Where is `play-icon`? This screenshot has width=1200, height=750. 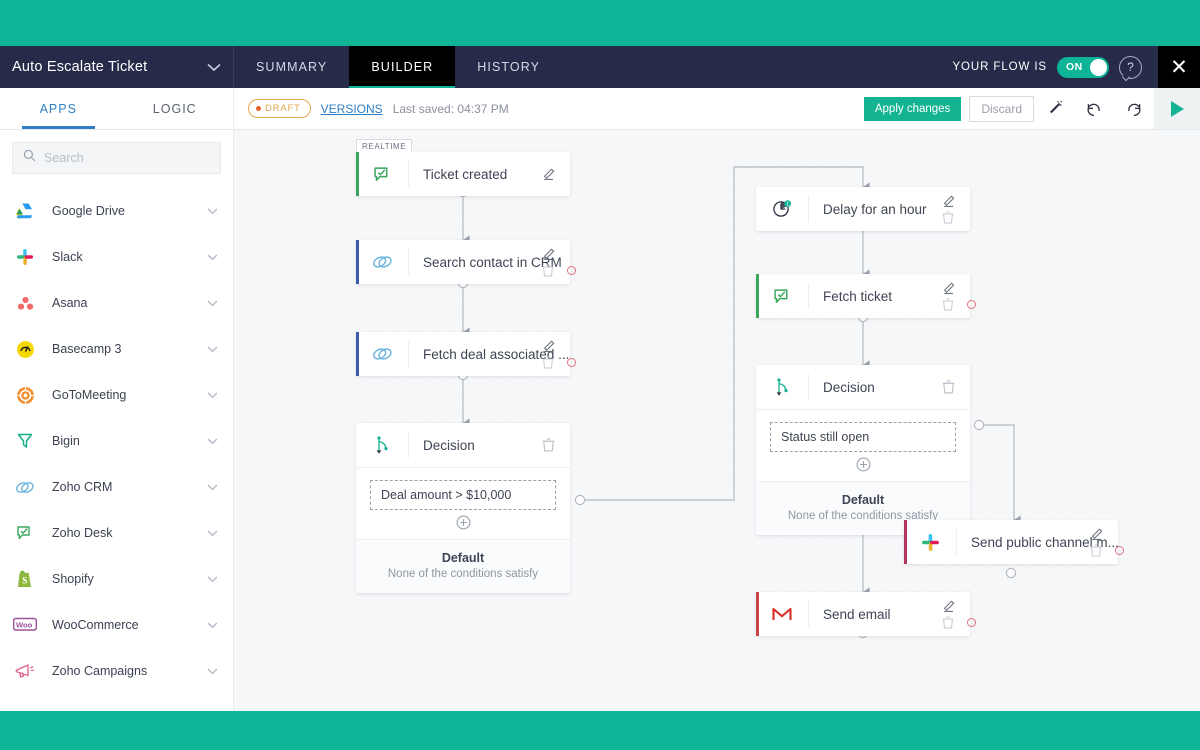
play-icon is located at coordinates (1177, 108).